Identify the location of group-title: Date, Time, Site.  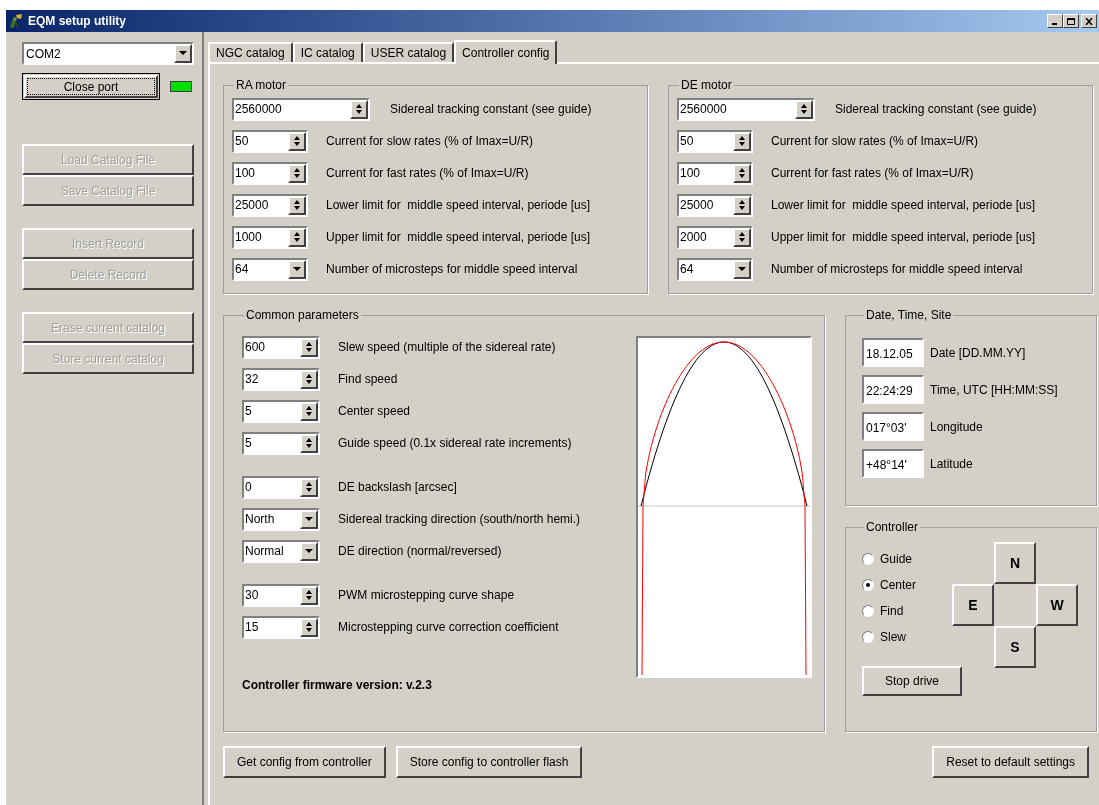
(909, 315).